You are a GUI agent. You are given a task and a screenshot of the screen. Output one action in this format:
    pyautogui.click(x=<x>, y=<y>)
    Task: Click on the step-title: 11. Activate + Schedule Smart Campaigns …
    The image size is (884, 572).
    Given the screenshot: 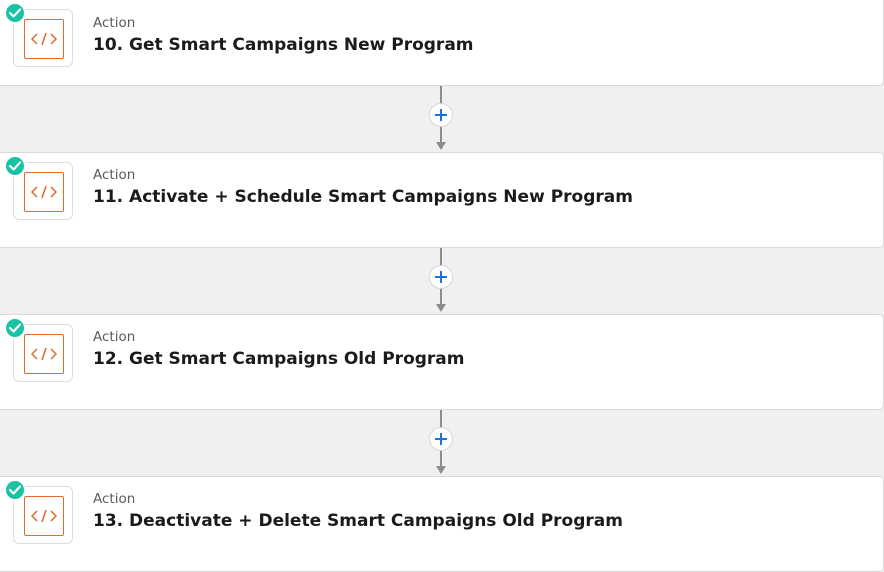 What is the action you would take?
    pyautogui.click(x=363, y=197)
    